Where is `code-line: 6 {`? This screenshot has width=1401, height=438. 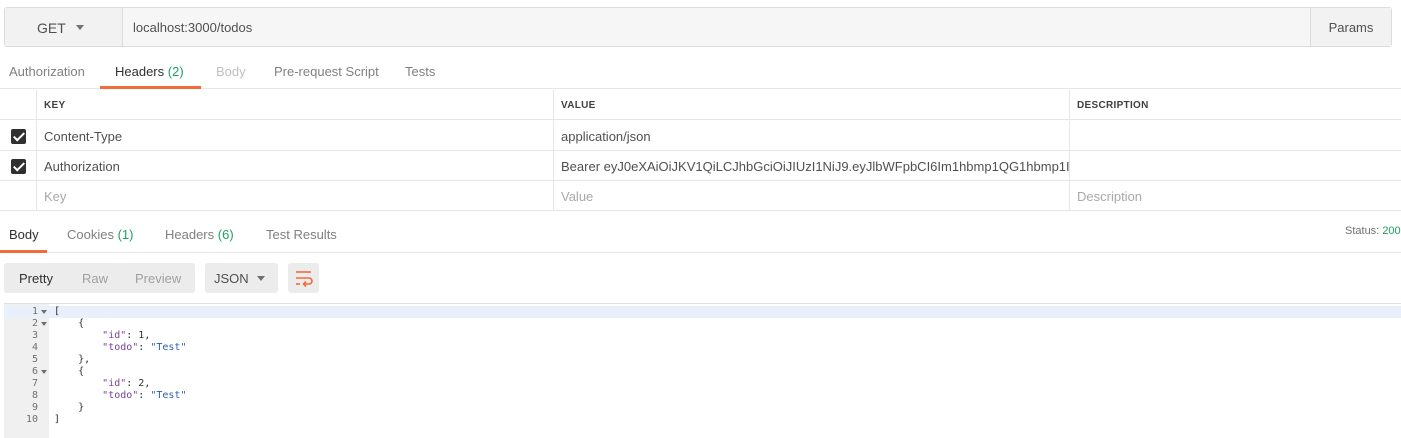 code-line: 6 { is located at coordinates (702, 372).